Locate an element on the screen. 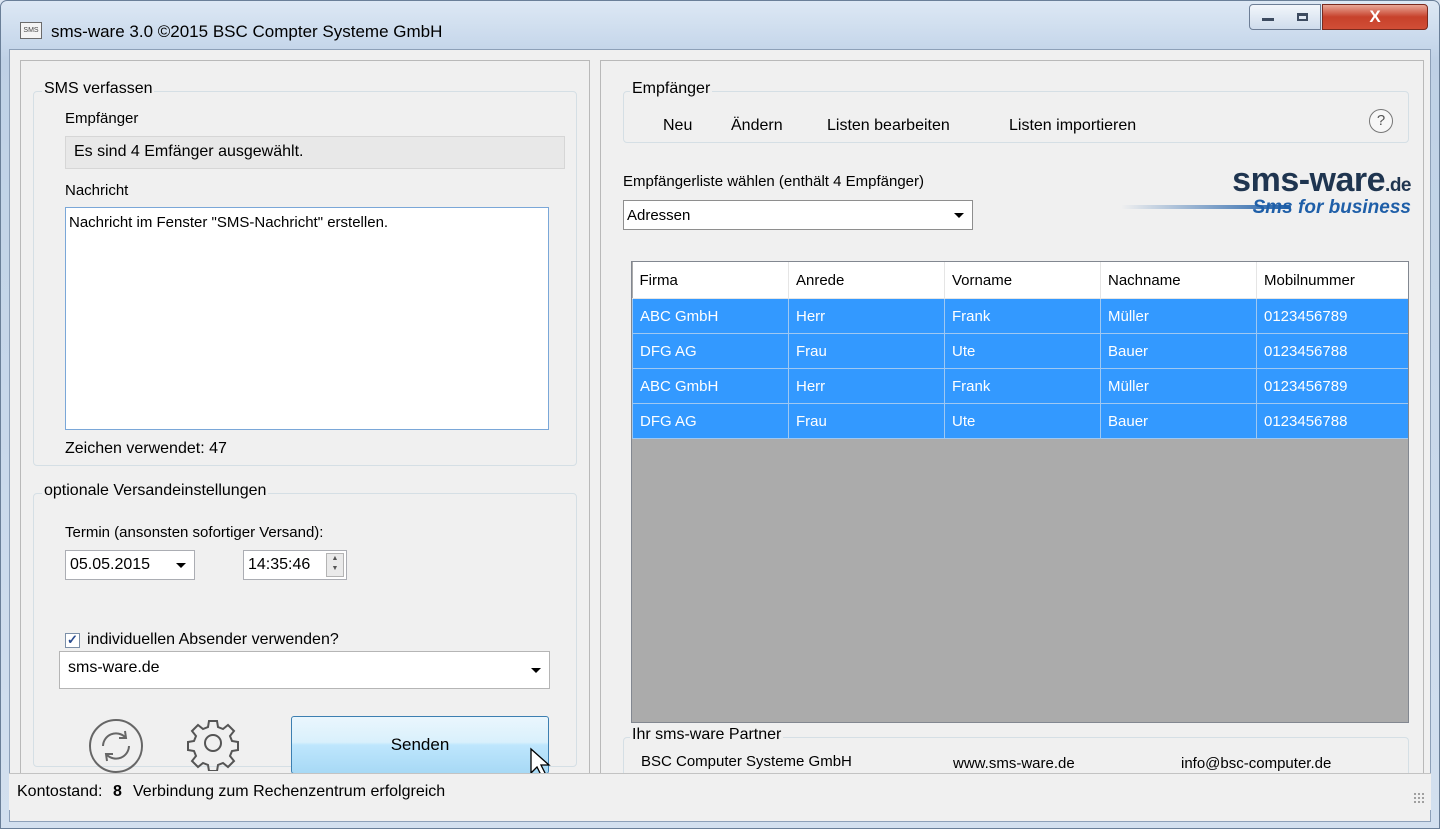  sender-checkbox-label: individuellen Absender verwenden? is located at coordinates (213, 640).